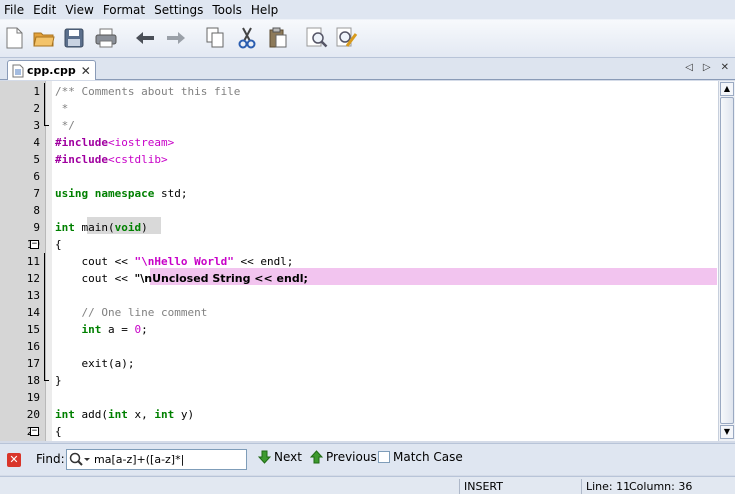  I want to click on column-status: Column: 36, so click(661, 486).